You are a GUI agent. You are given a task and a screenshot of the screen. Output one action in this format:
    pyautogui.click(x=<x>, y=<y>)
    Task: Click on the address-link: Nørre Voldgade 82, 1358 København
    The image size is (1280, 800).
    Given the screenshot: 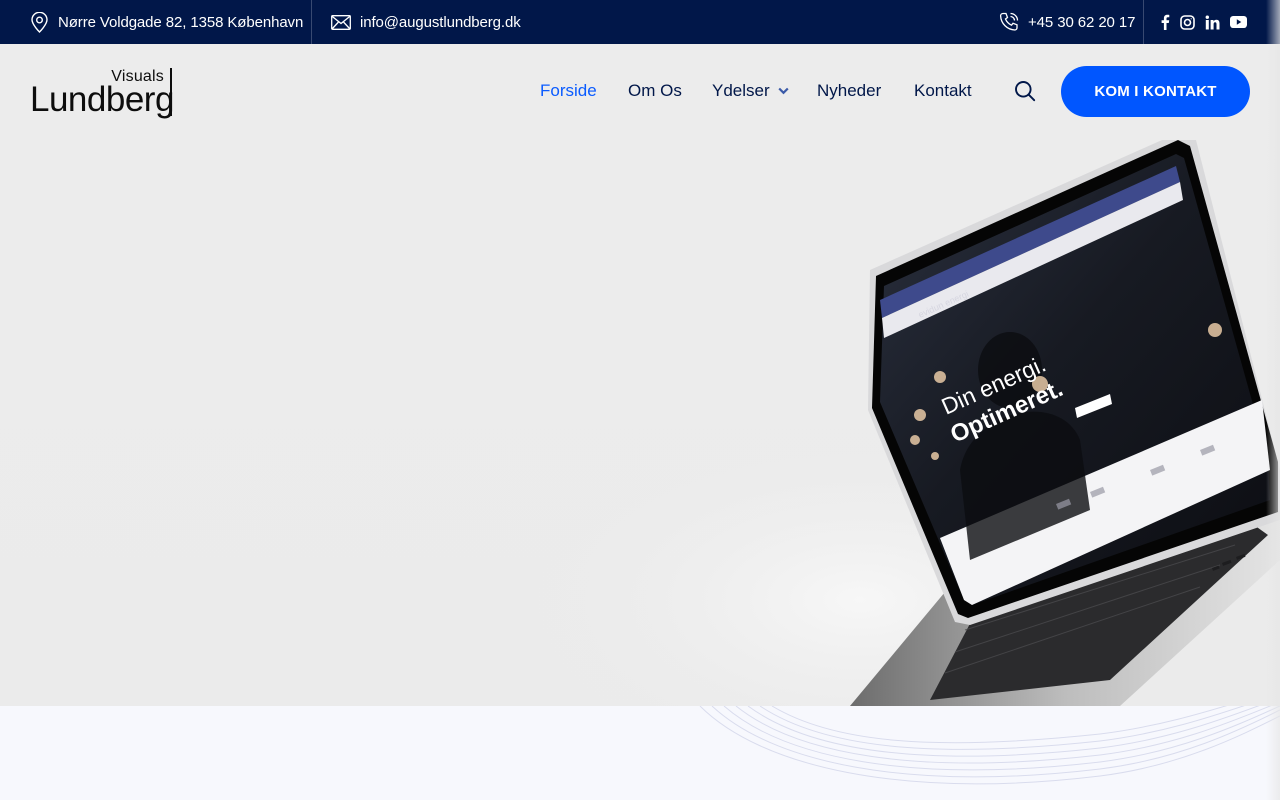 What is the action you would take?
    pyautogui.click(x=166, y=22)
    